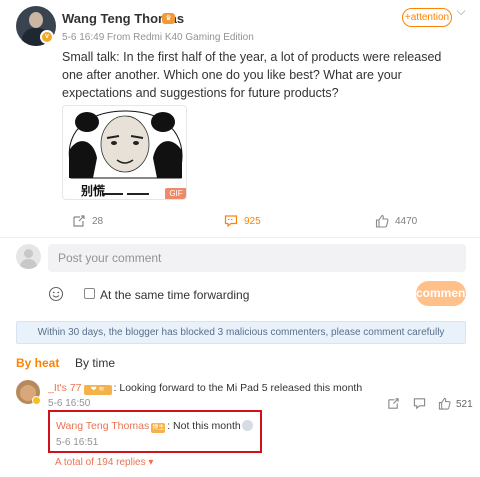 The height and width of the screenshot is (477, 480). Describe the element at coordinates (77, 442) in the screenshot. I see `reply-time: 5-6 16:51` at that location.